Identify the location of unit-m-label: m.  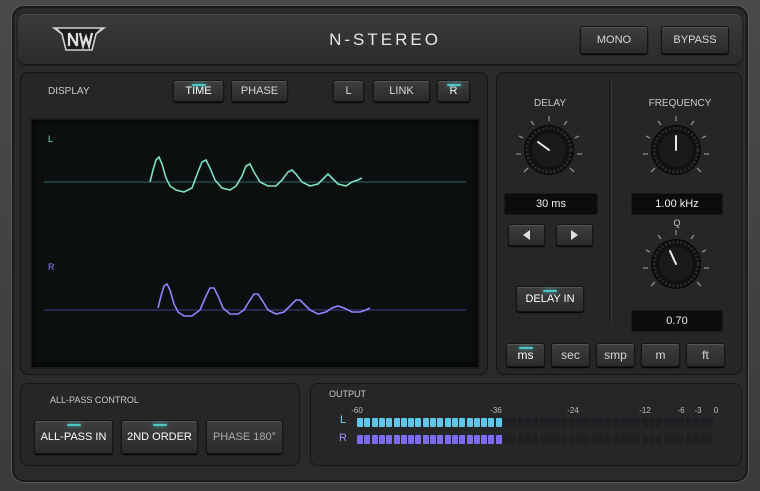
(660, 355).